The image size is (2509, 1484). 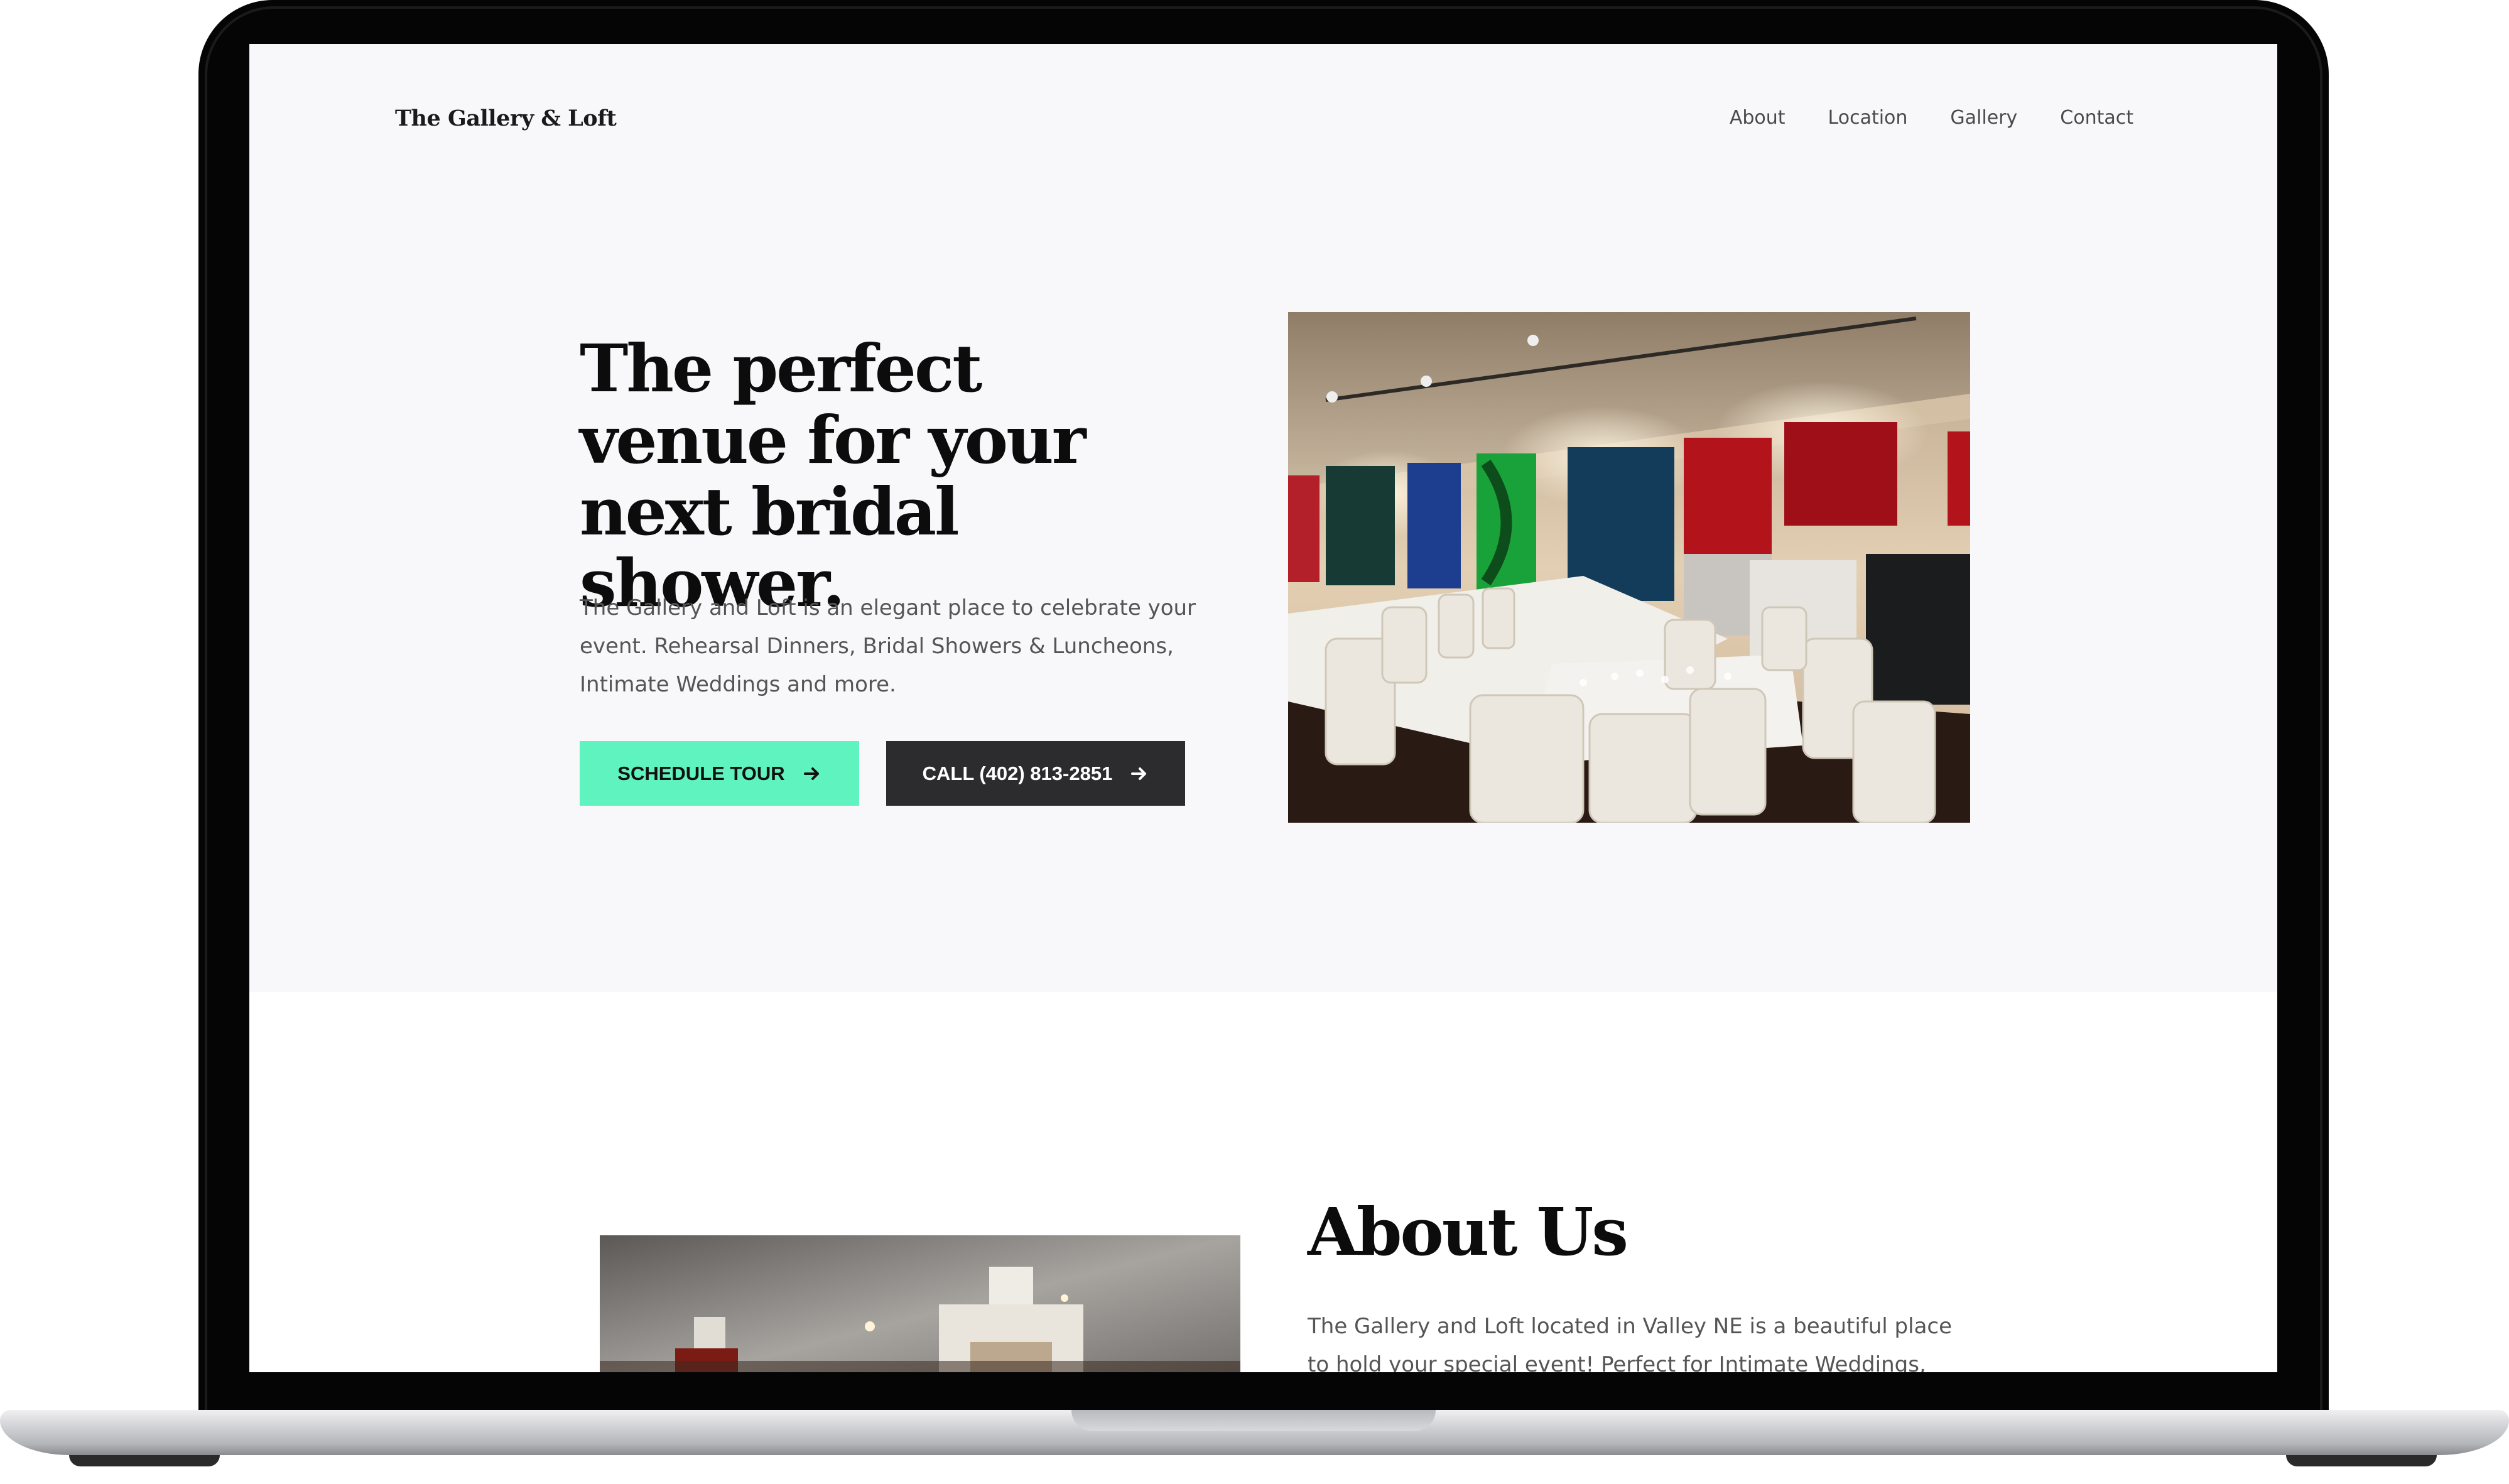 What do you see at coordinates (701, 773) in the screenshot?
I see `schedule-tour-label: Schedule Tour` at bounding box center [701, 773].